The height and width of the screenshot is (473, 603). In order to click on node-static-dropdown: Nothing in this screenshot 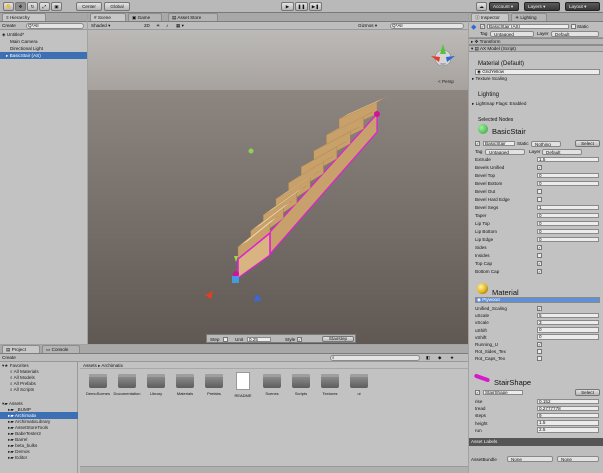, I will do `click(546, 143)`.